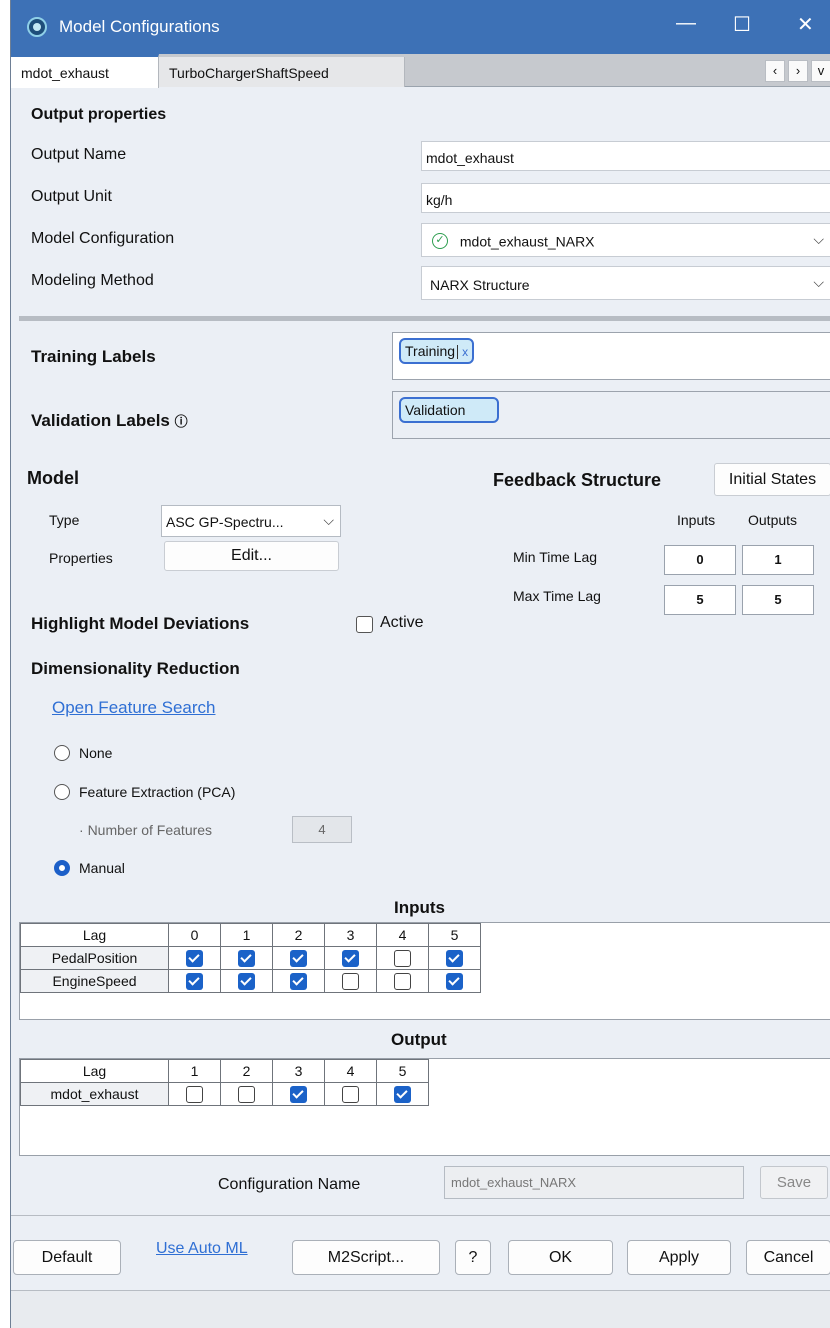 Image resolution: width=830 pixels, height=1328 pixels. Describe the element at coordinates (181, 421) in the screenshot. I see `info-icon: ⓘ` at that location.